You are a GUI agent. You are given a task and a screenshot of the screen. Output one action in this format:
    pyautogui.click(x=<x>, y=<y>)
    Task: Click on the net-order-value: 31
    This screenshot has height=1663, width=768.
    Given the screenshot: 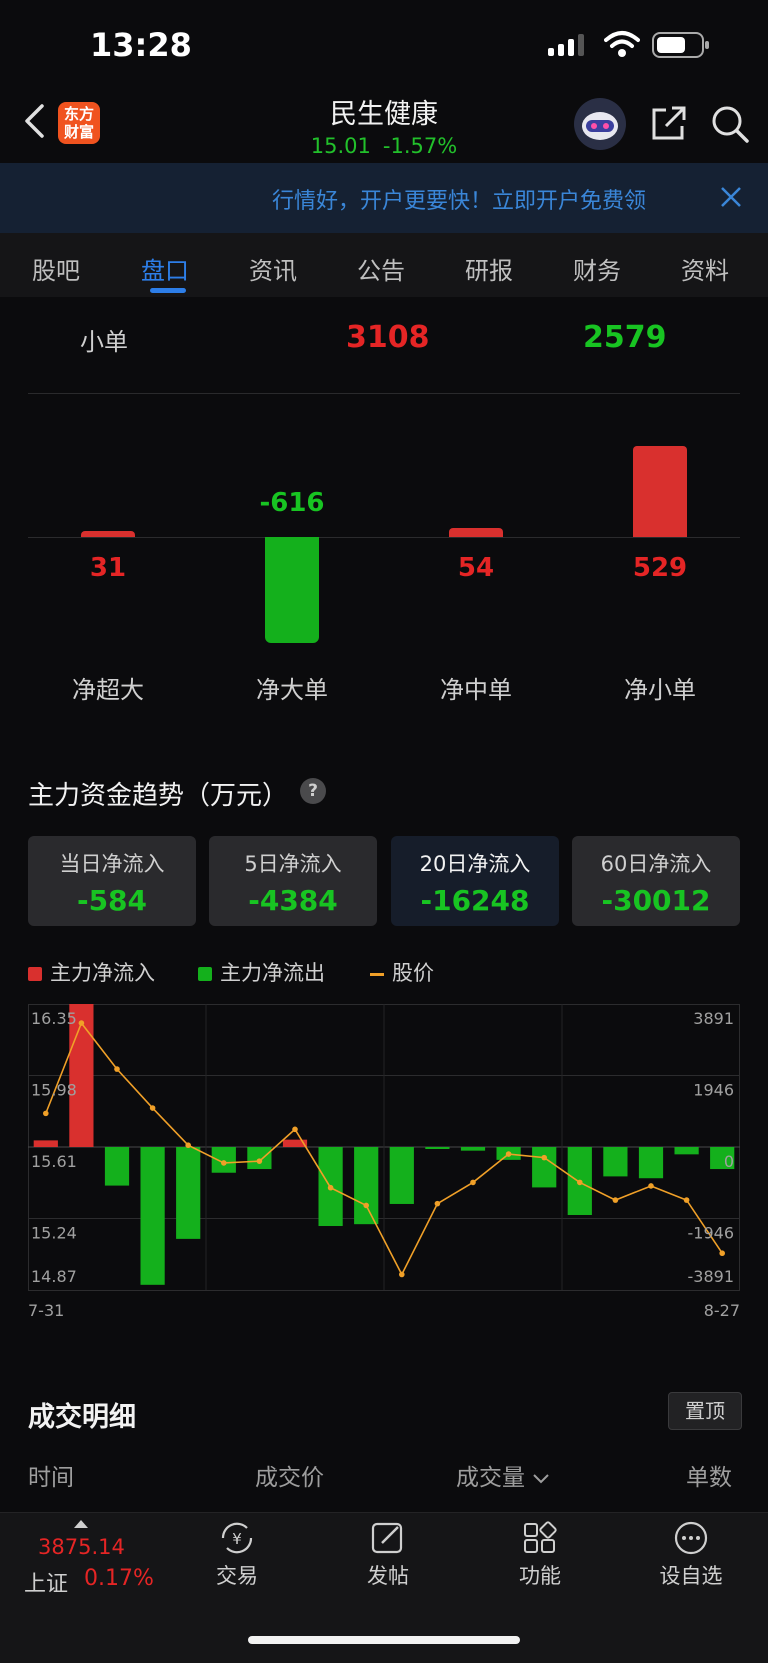 What is the action you would take?
    pyautogui.click(x=108, y=568)
    